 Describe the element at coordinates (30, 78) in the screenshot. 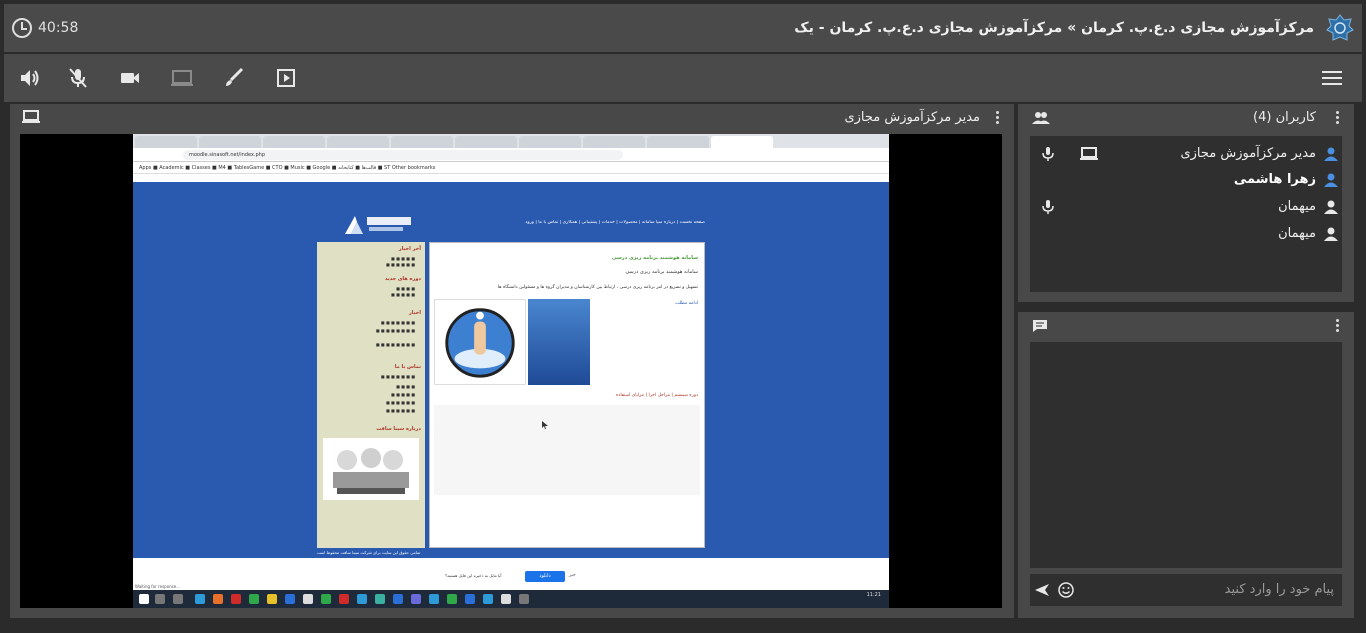

I see `speaker-icon` at that location.